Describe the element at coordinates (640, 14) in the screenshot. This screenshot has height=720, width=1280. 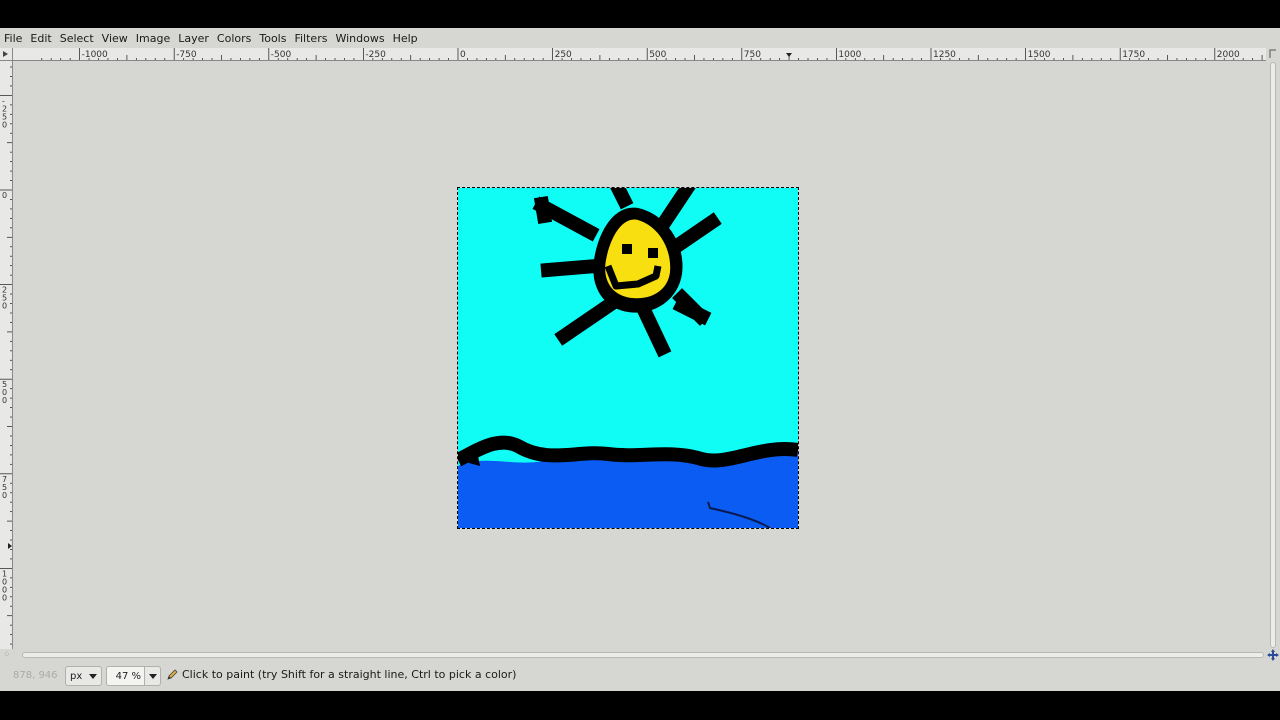
I see `letterbox-top` at that location.